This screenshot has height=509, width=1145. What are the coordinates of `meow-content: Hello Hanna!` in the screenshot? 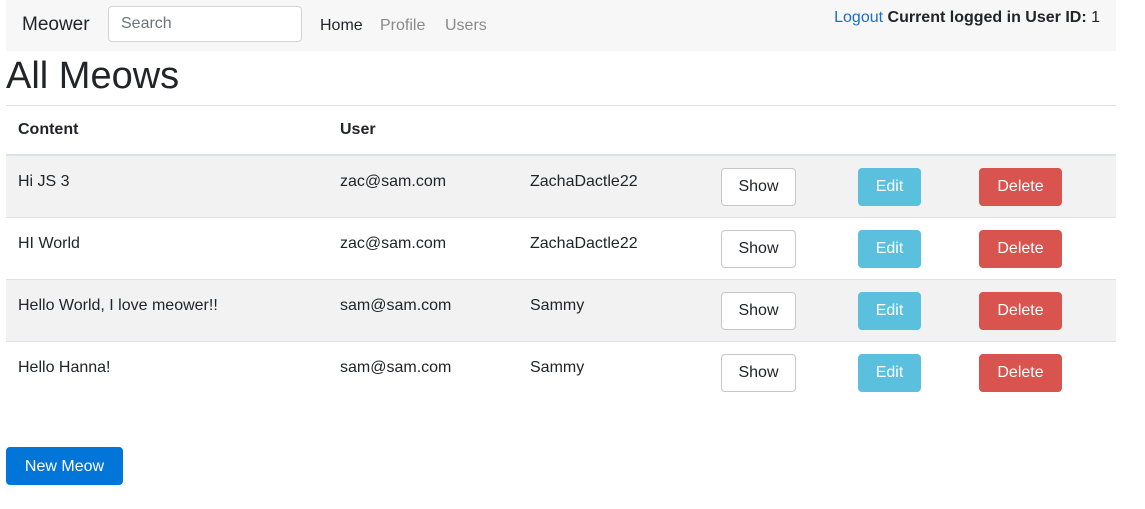 It's located at (167, 371).